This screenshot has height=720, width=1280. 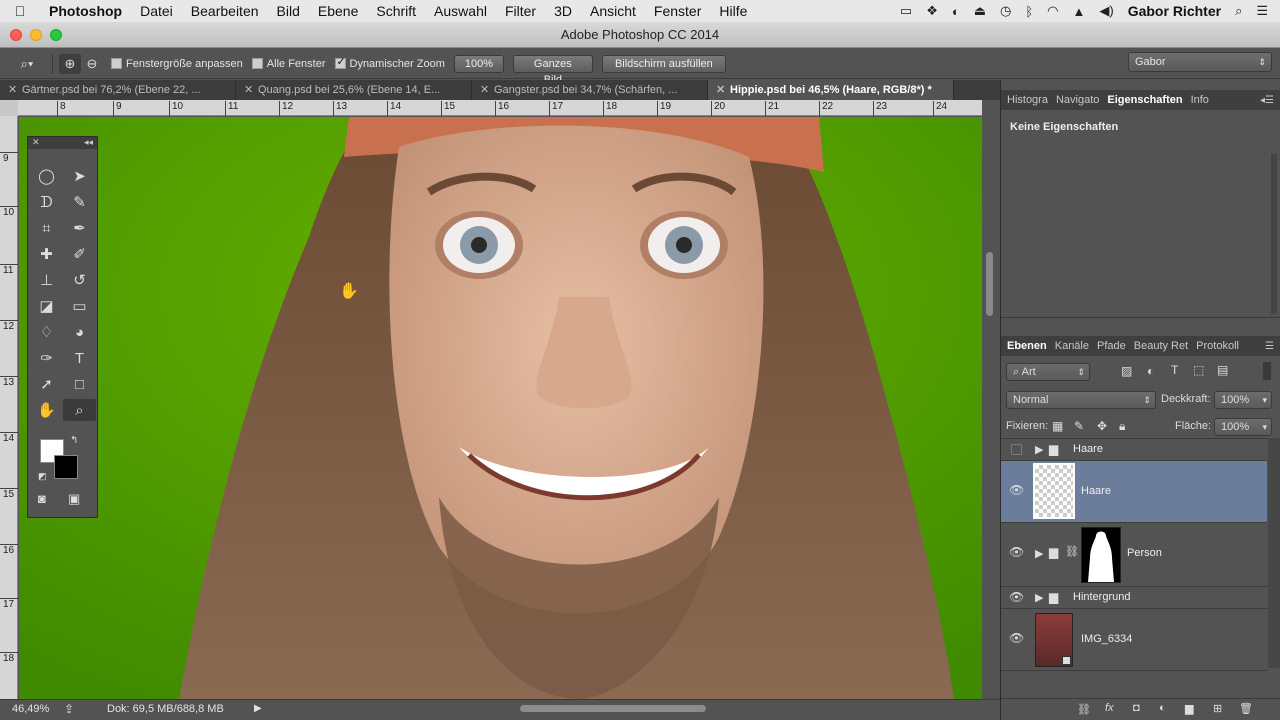 I want to click on zoom-100-button: 100%, so click(x=478, y=63).